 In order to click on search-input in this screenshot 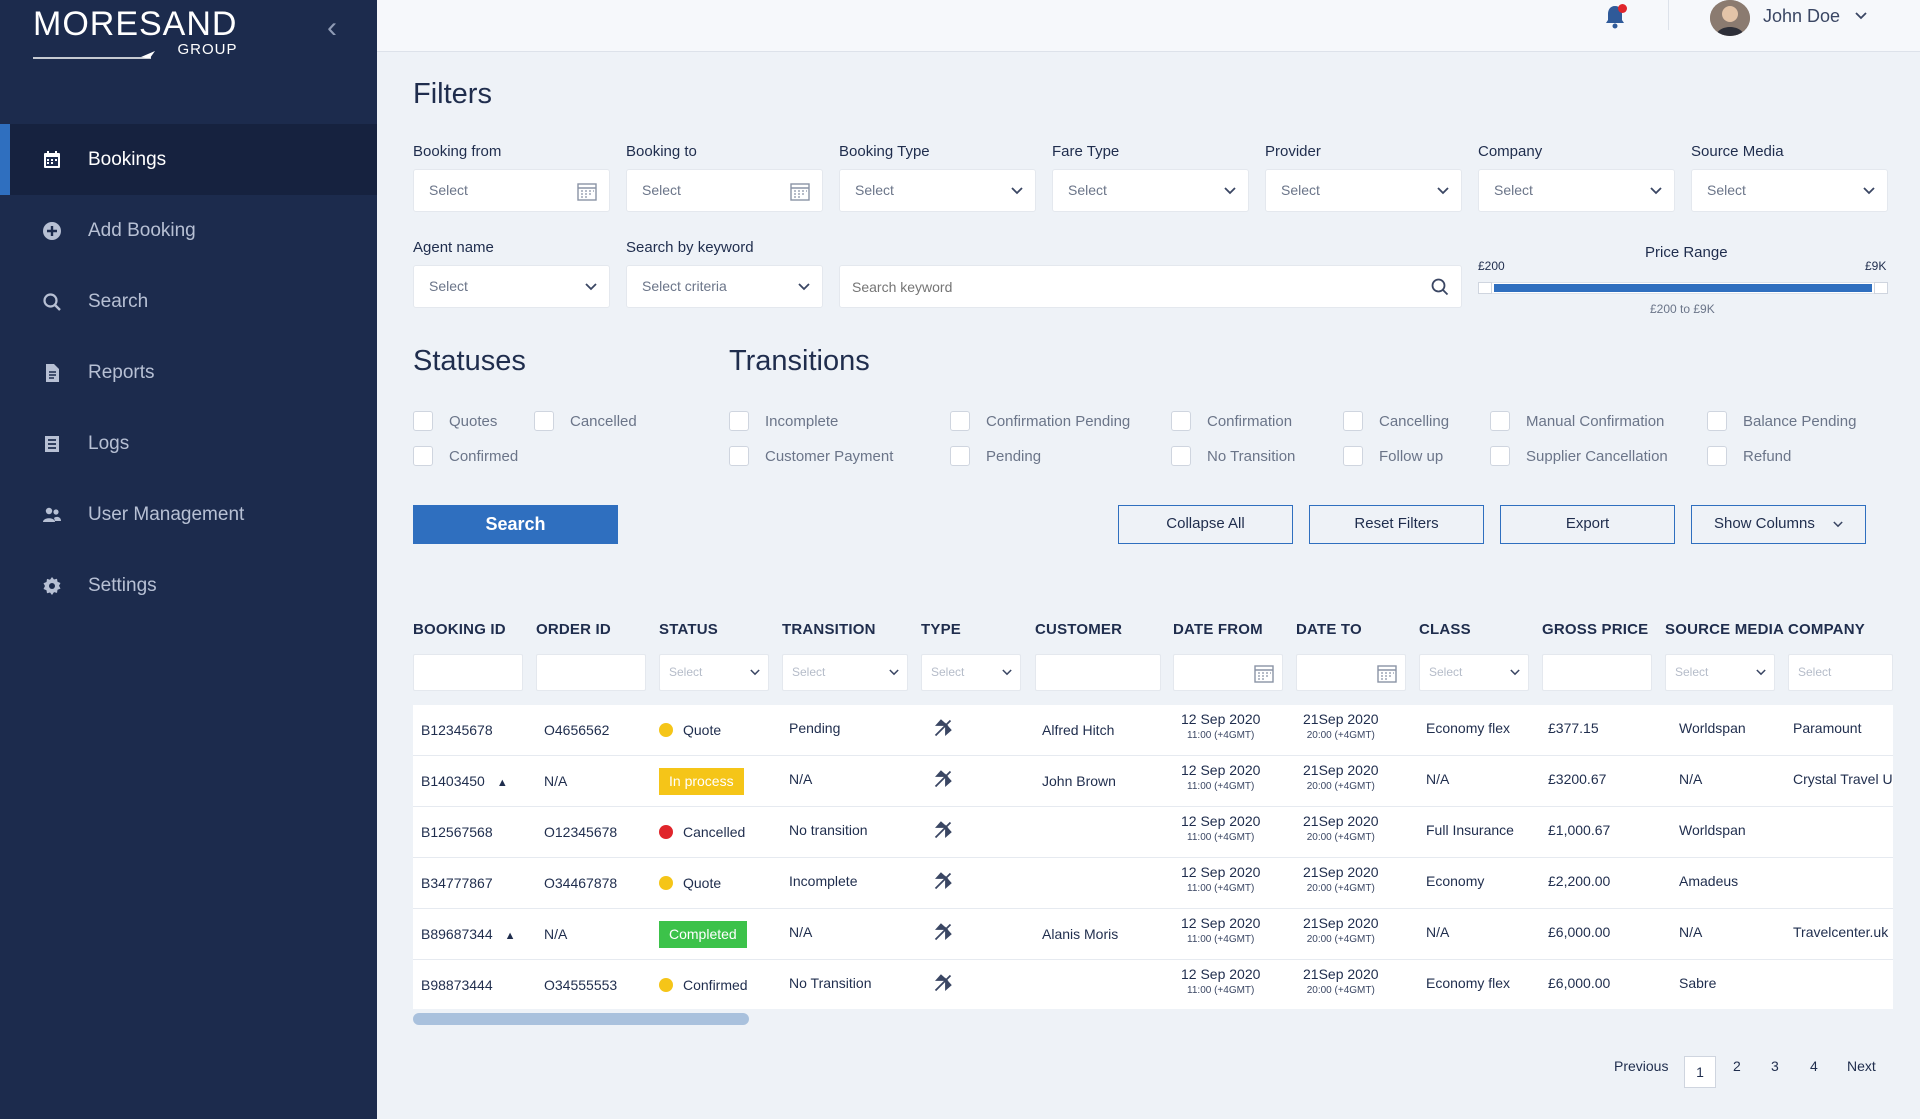, I will do `click(1120, 286)`.